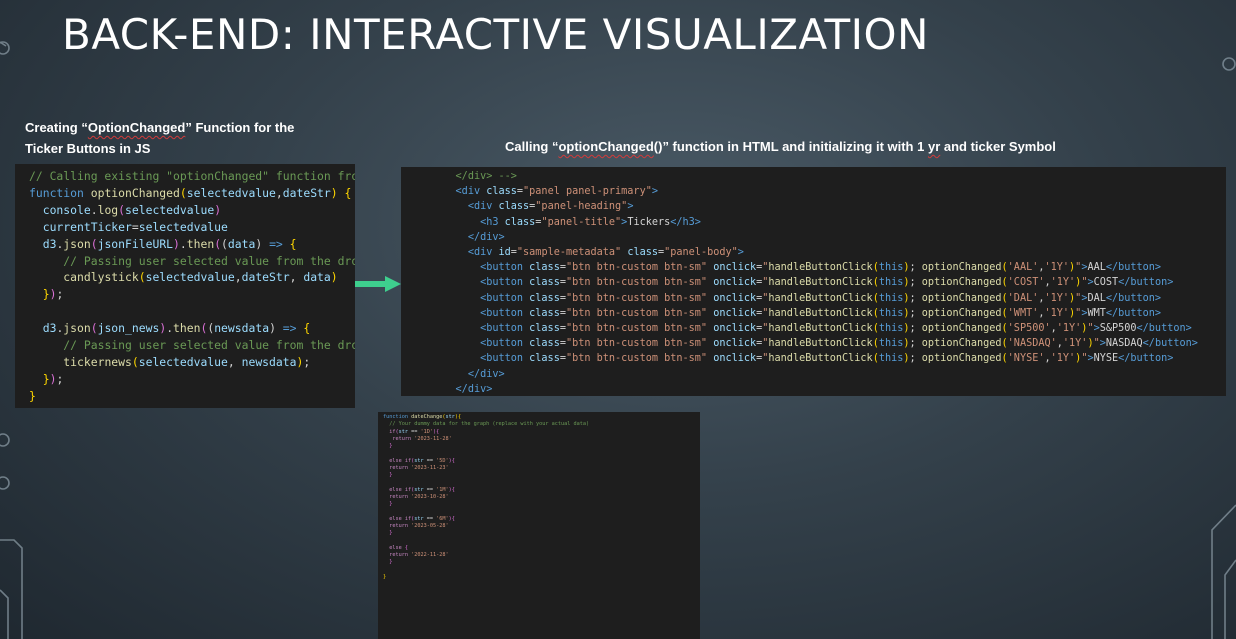  What do you see at coordinates (541, 555) in the screenshot?
I see `code-line: return '2022-11-28'` at bounding box center [541, 555].